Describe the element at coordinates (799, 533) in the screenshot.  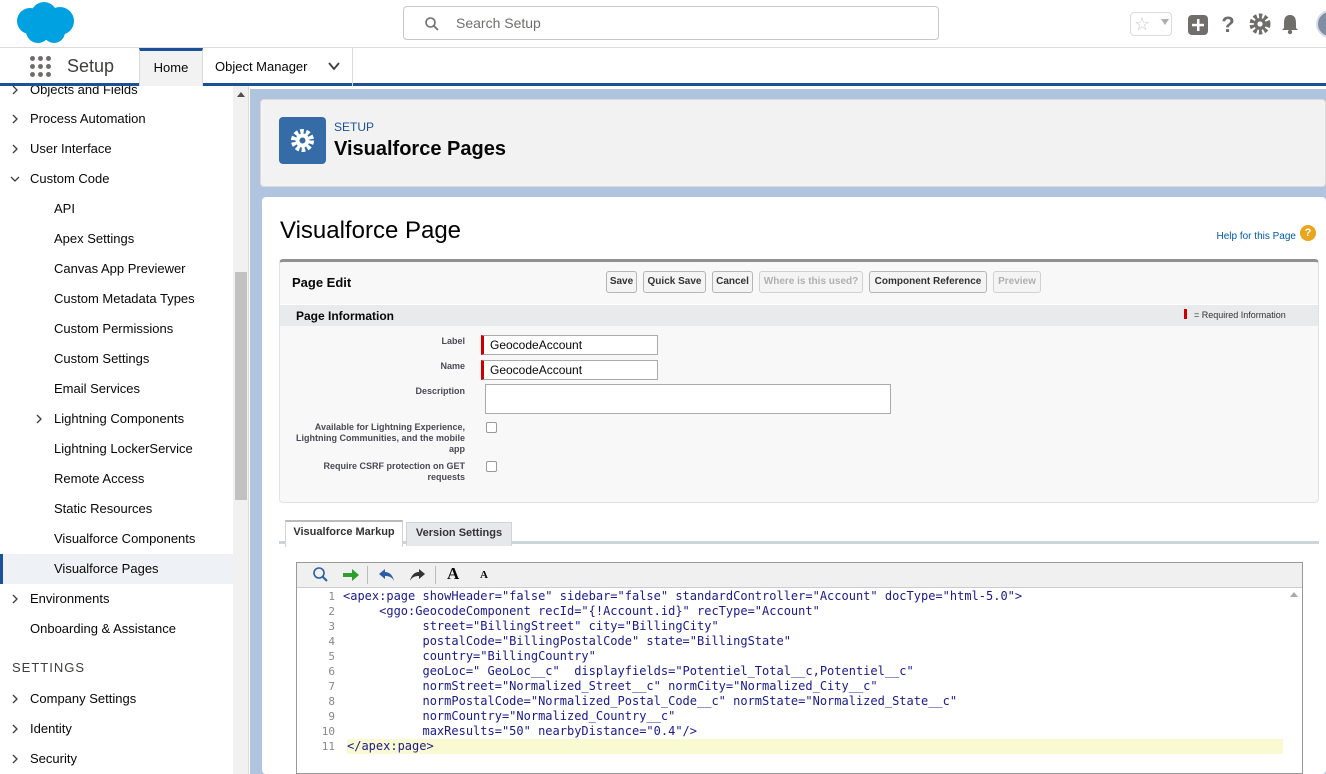
I see `editor-tabs: Visualforce Markup Version Settings` at that location.